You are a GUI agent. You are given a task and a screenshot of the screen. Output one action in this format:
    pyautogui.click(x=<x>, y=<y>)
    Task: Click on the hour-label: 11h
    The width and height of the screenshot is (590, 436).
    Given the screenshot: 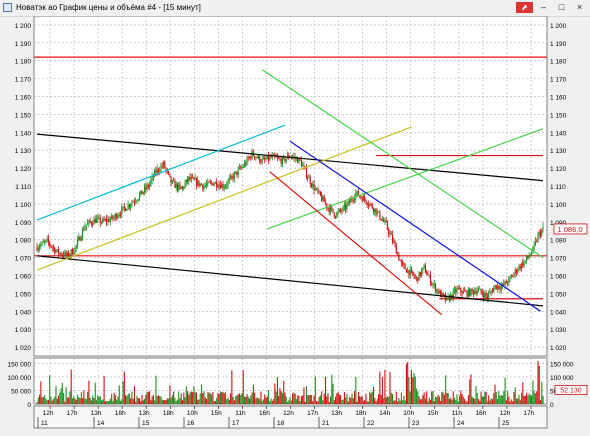 What is the action you would take?
    pyautogui.click(x=457, y=413)
    